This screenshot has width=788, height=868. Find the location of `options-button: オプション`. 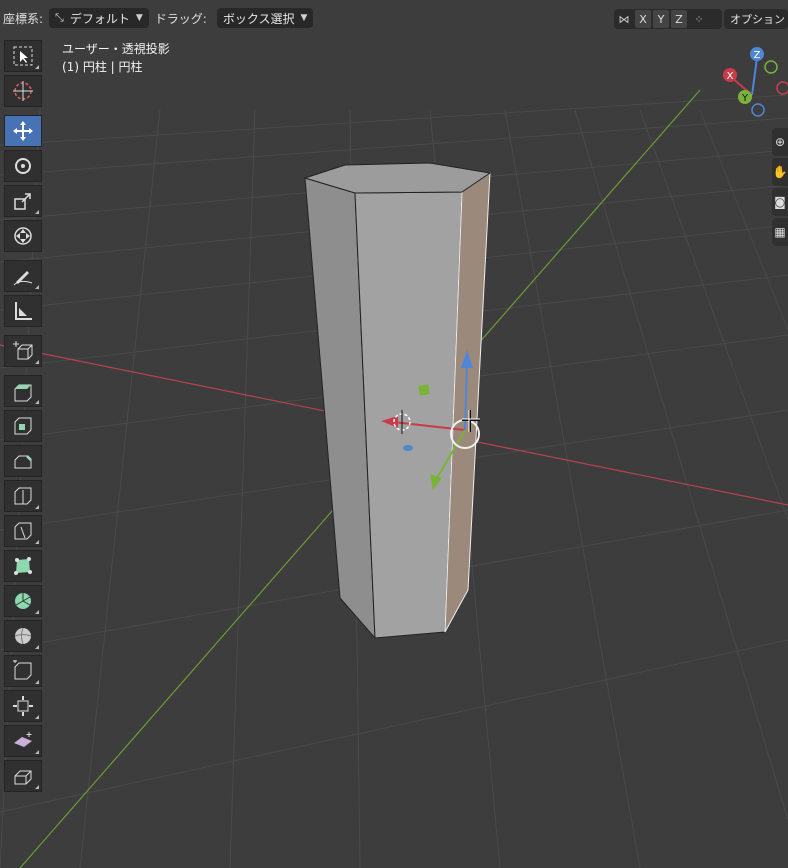

options-button: オプション is located at coordinates (756, 19).